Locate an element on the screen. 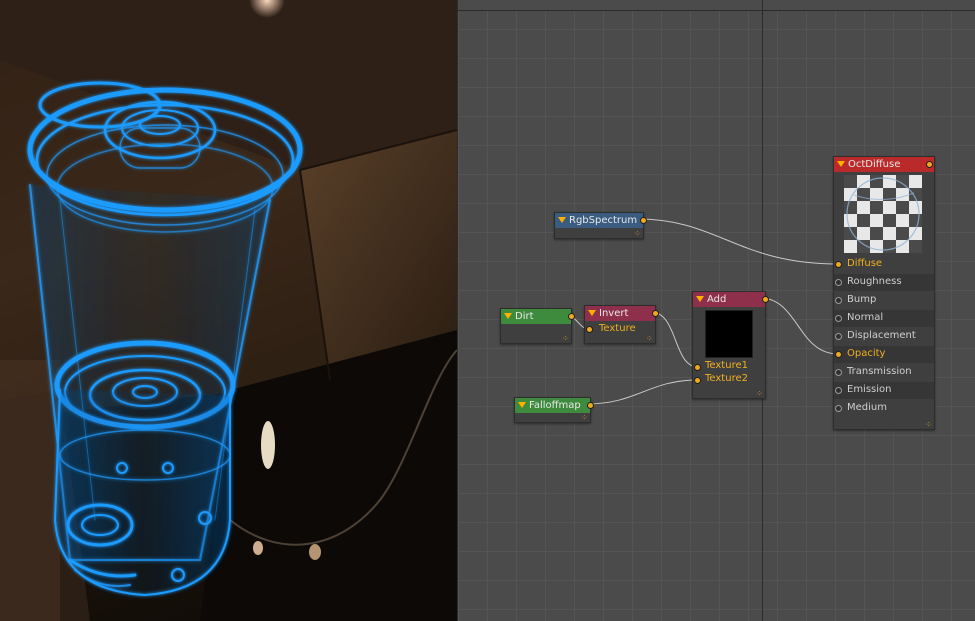 The image size is (975, 621). octdiffuse-transmission-input-port is located at coordinates (838, 372).